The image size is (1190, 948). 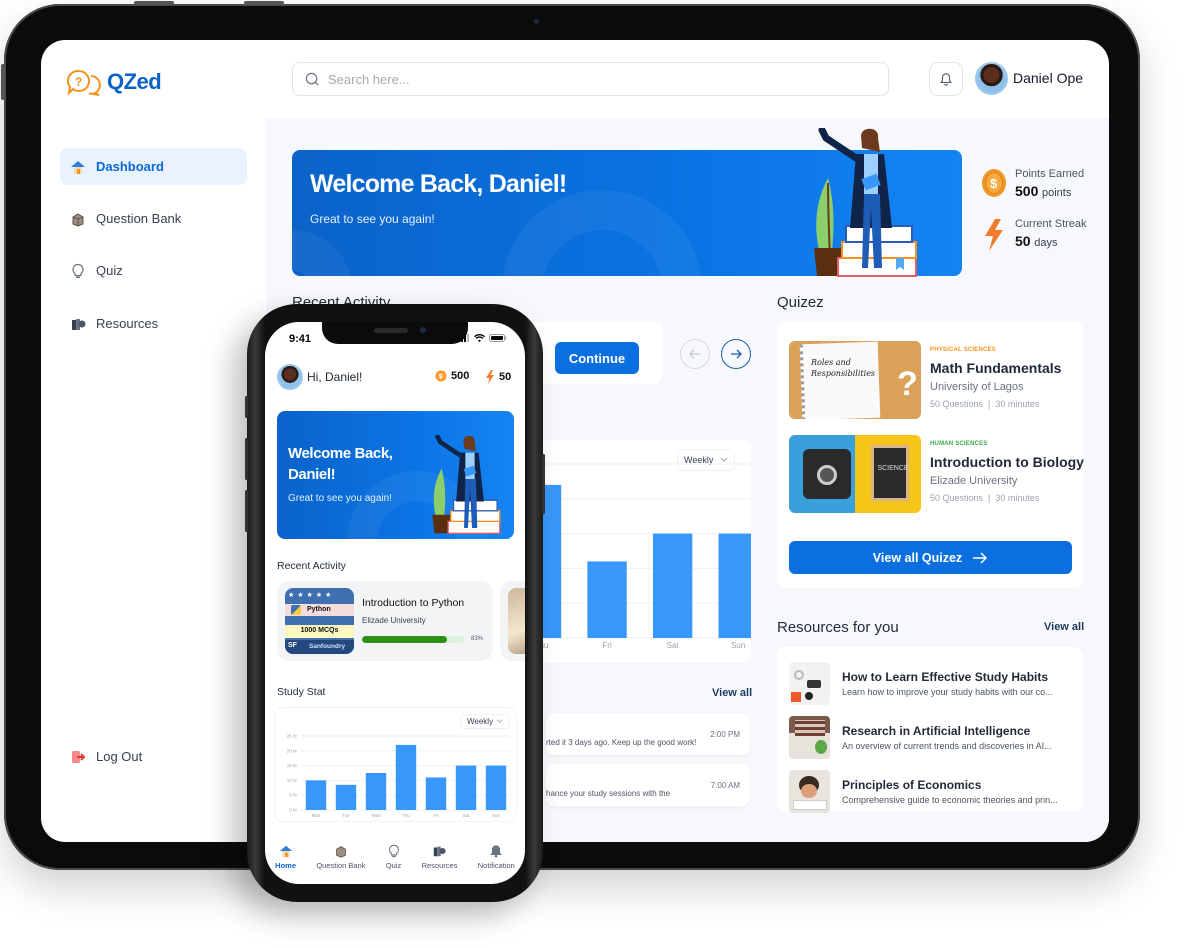 I want to click on nav-label: Home, so click(x=285, y=865).